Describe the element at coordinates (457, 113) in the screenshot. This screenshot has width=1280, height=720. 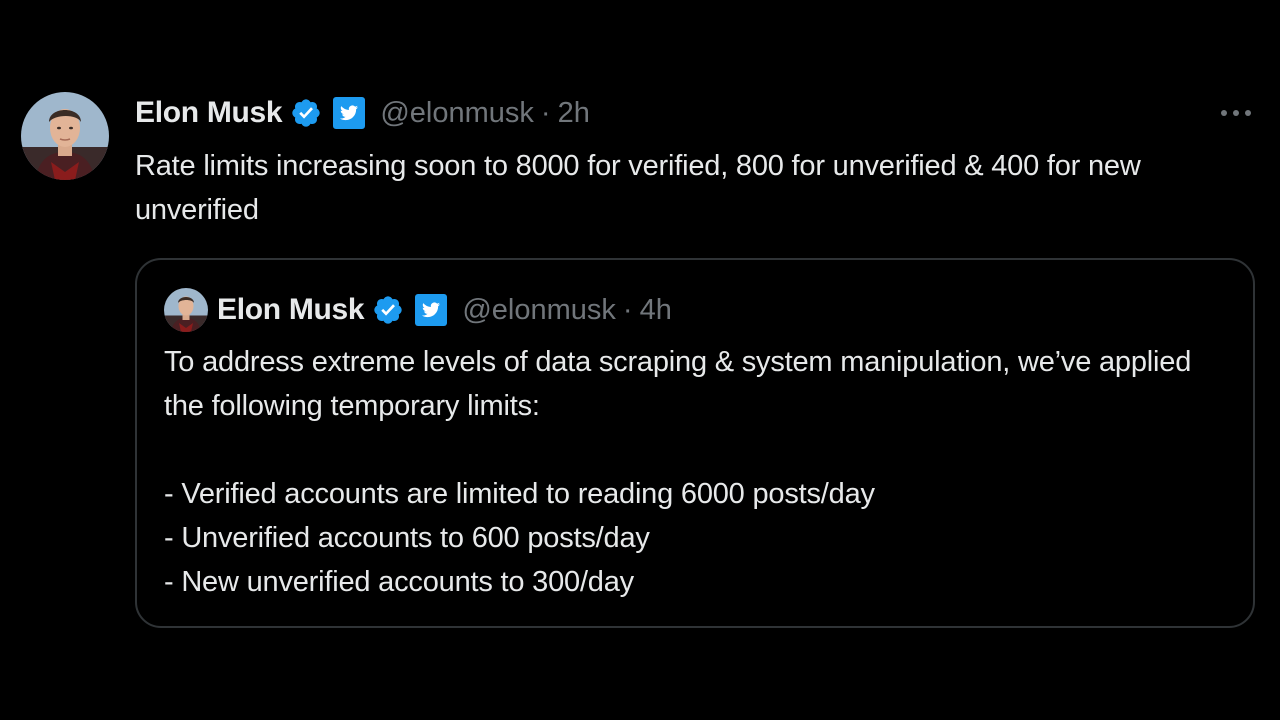
I see `author-handle: @elonmusk` at that location.